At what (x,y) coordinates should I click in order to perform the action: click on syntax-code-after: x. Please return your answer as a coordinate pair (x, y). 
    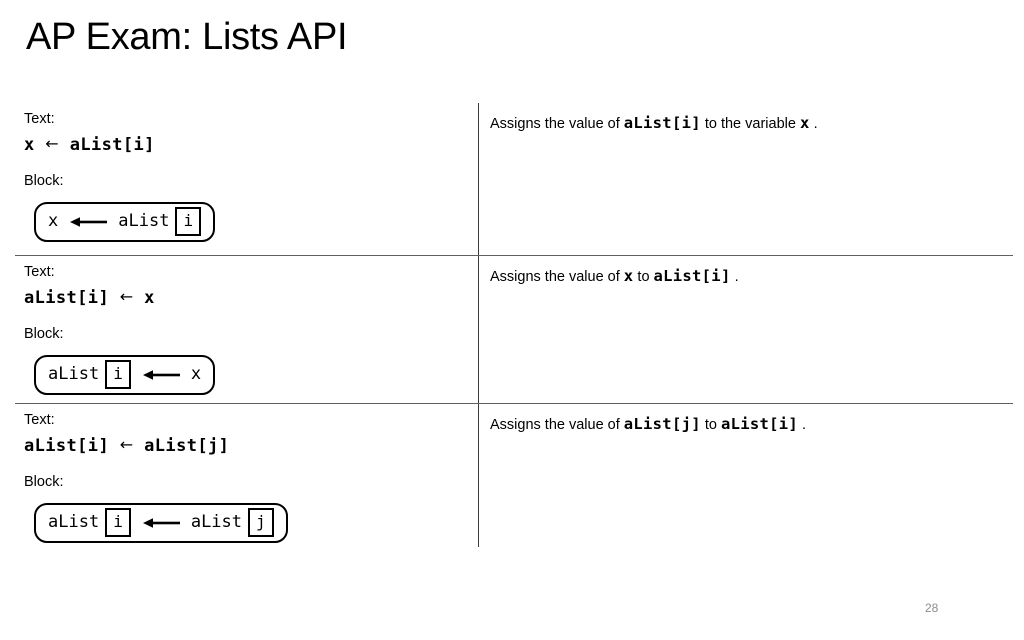
    Looking at the image, I should click on (144, 297).